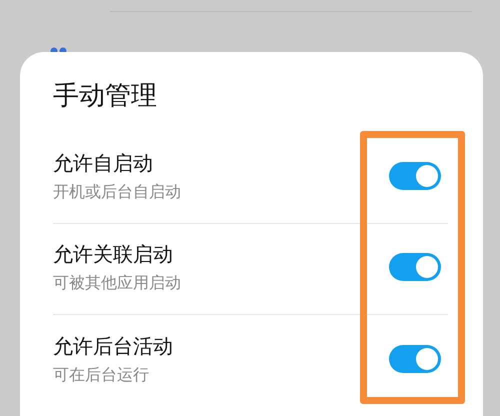 The height and width of the screenshot is (416, 500). What do you see at coordinates (113, 345) in the screenshot?
I see `option-label: 允许后台活动` at bounding box center [113, 345].